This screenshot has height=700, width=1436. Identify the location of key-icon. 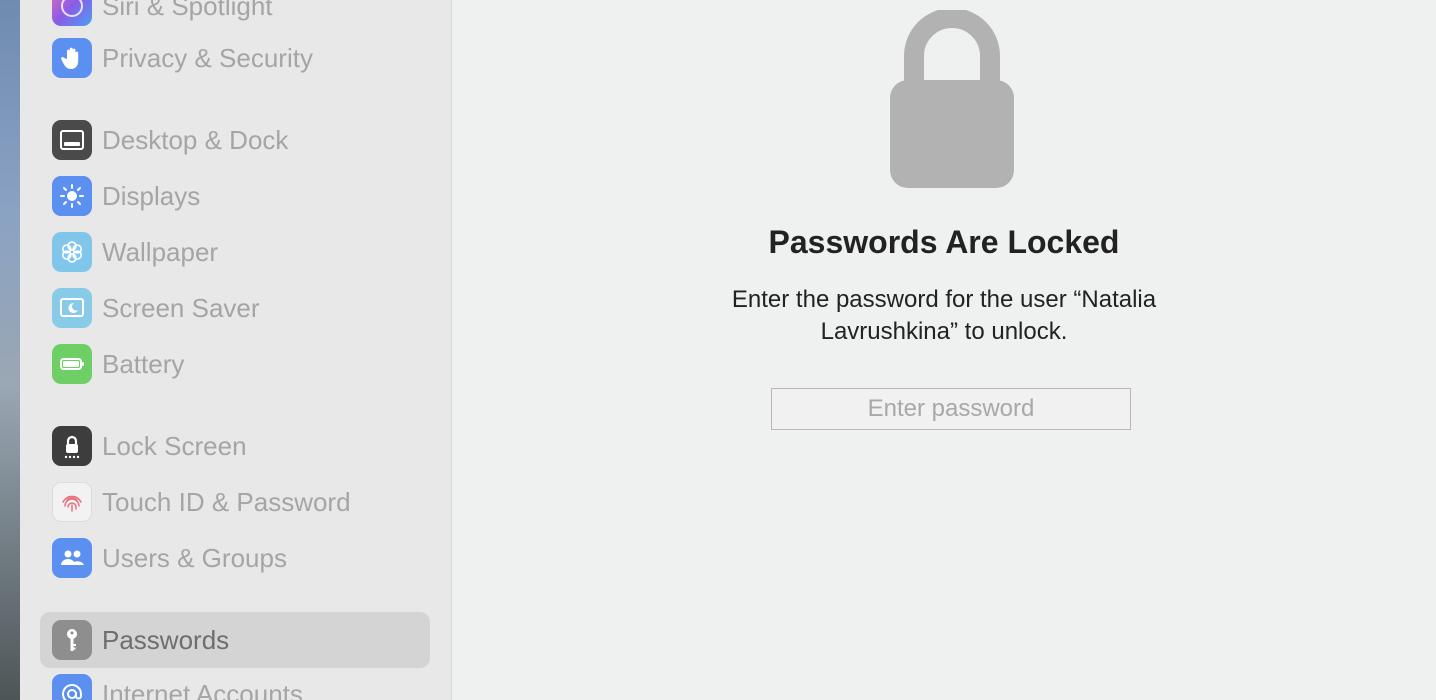
(72, 640).